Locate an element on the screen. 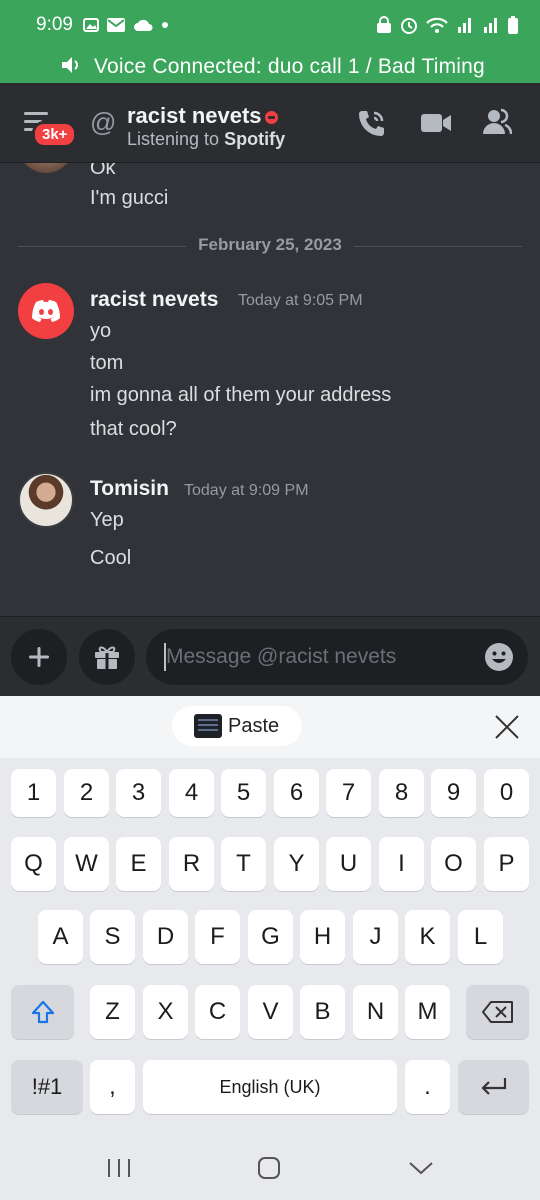 This screenshot has height=1200, width=540. notification-badge: 3k+ is located at coordinates (55, 134).